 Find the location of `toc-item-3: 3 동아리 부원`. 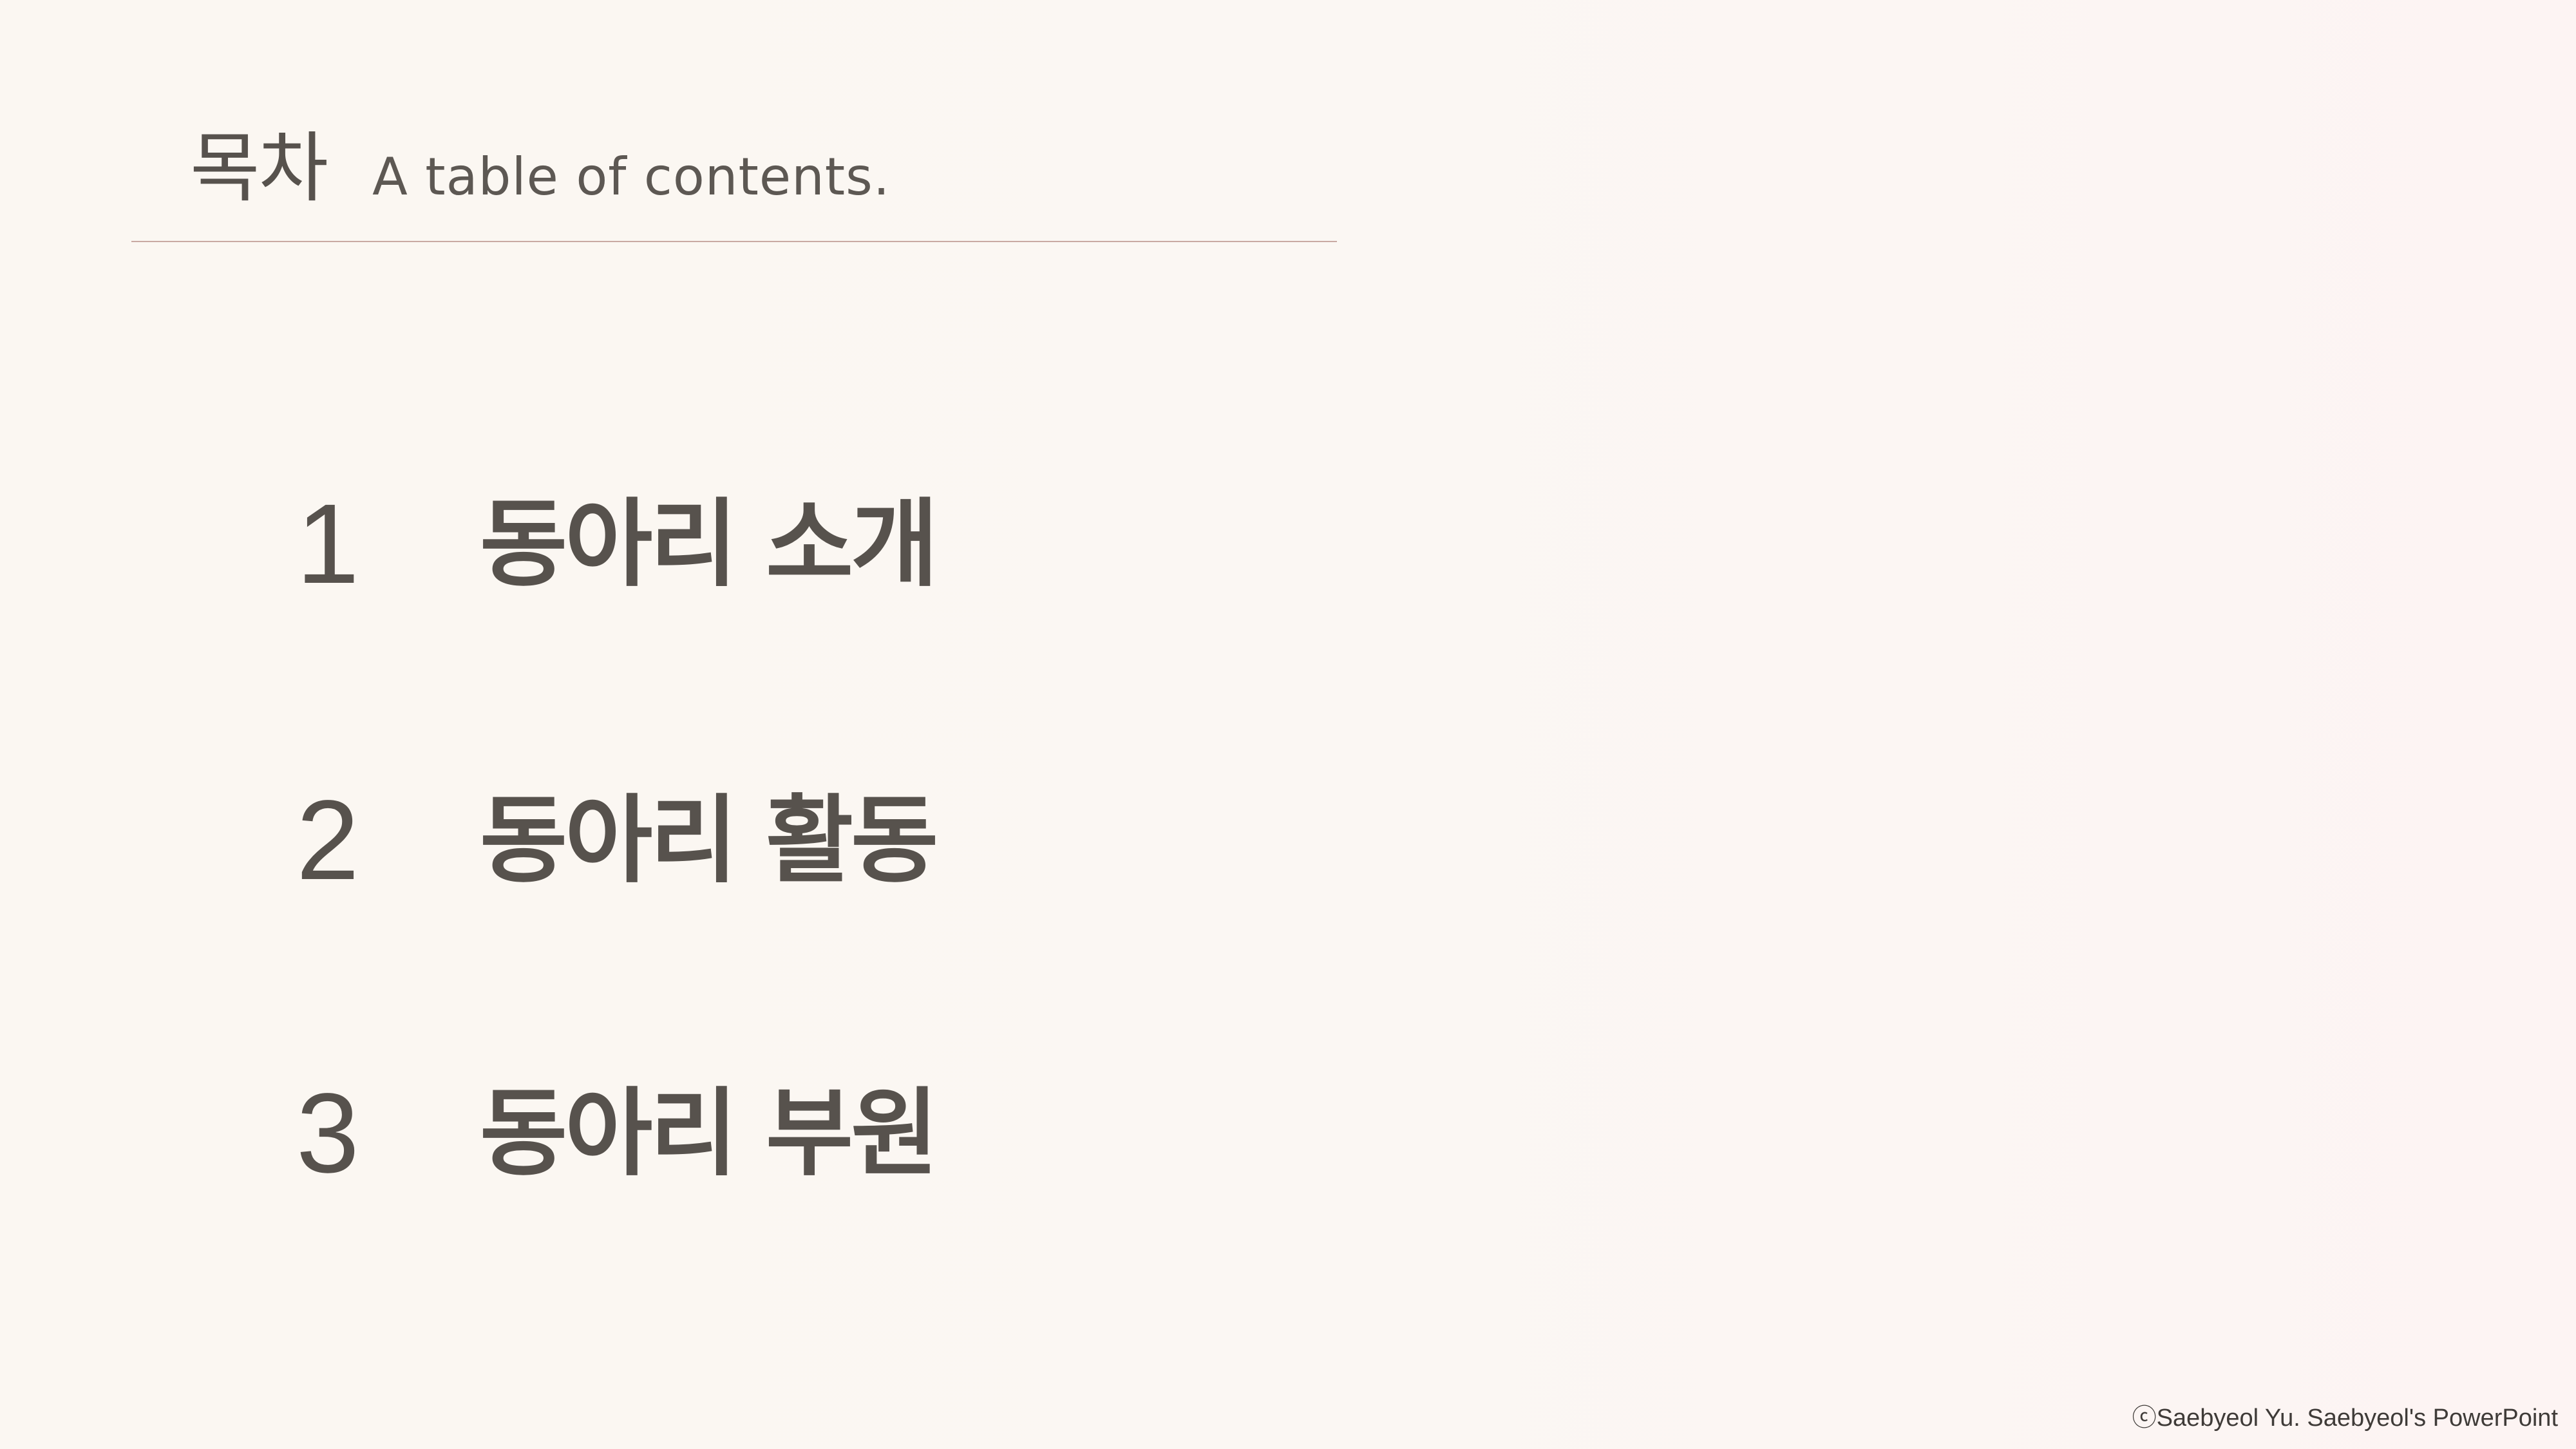

toc-item-3: 3 동아리 부원 is located at coordinates (617, 1133).